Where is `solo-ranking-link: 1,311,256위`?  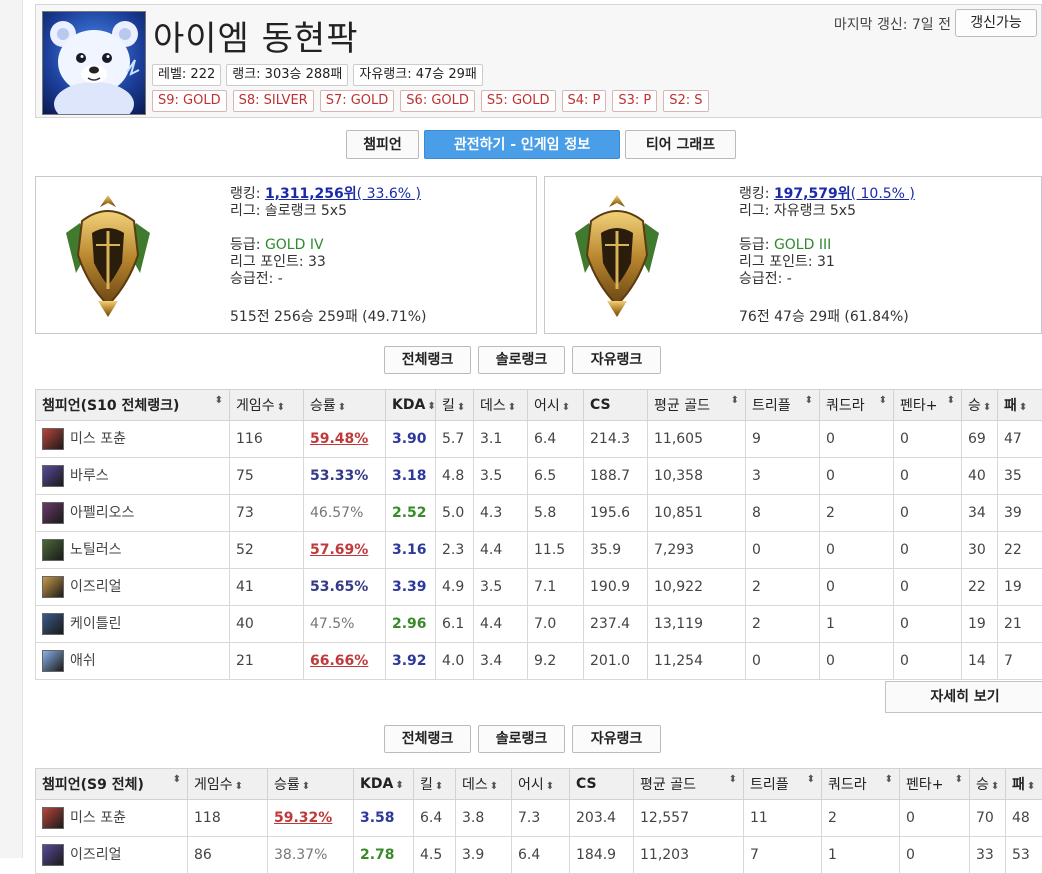
solo-ranking-link: 1,311,256위 is located at coordinates (311, 194).